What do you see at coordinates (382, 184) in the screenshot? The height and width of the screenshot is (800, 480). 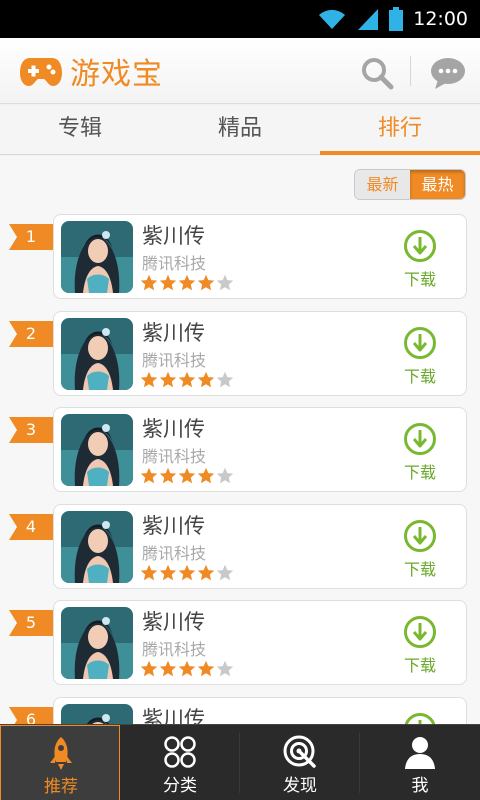 I see `sort-newest-button: 最新` at bounding box center [382, 184].